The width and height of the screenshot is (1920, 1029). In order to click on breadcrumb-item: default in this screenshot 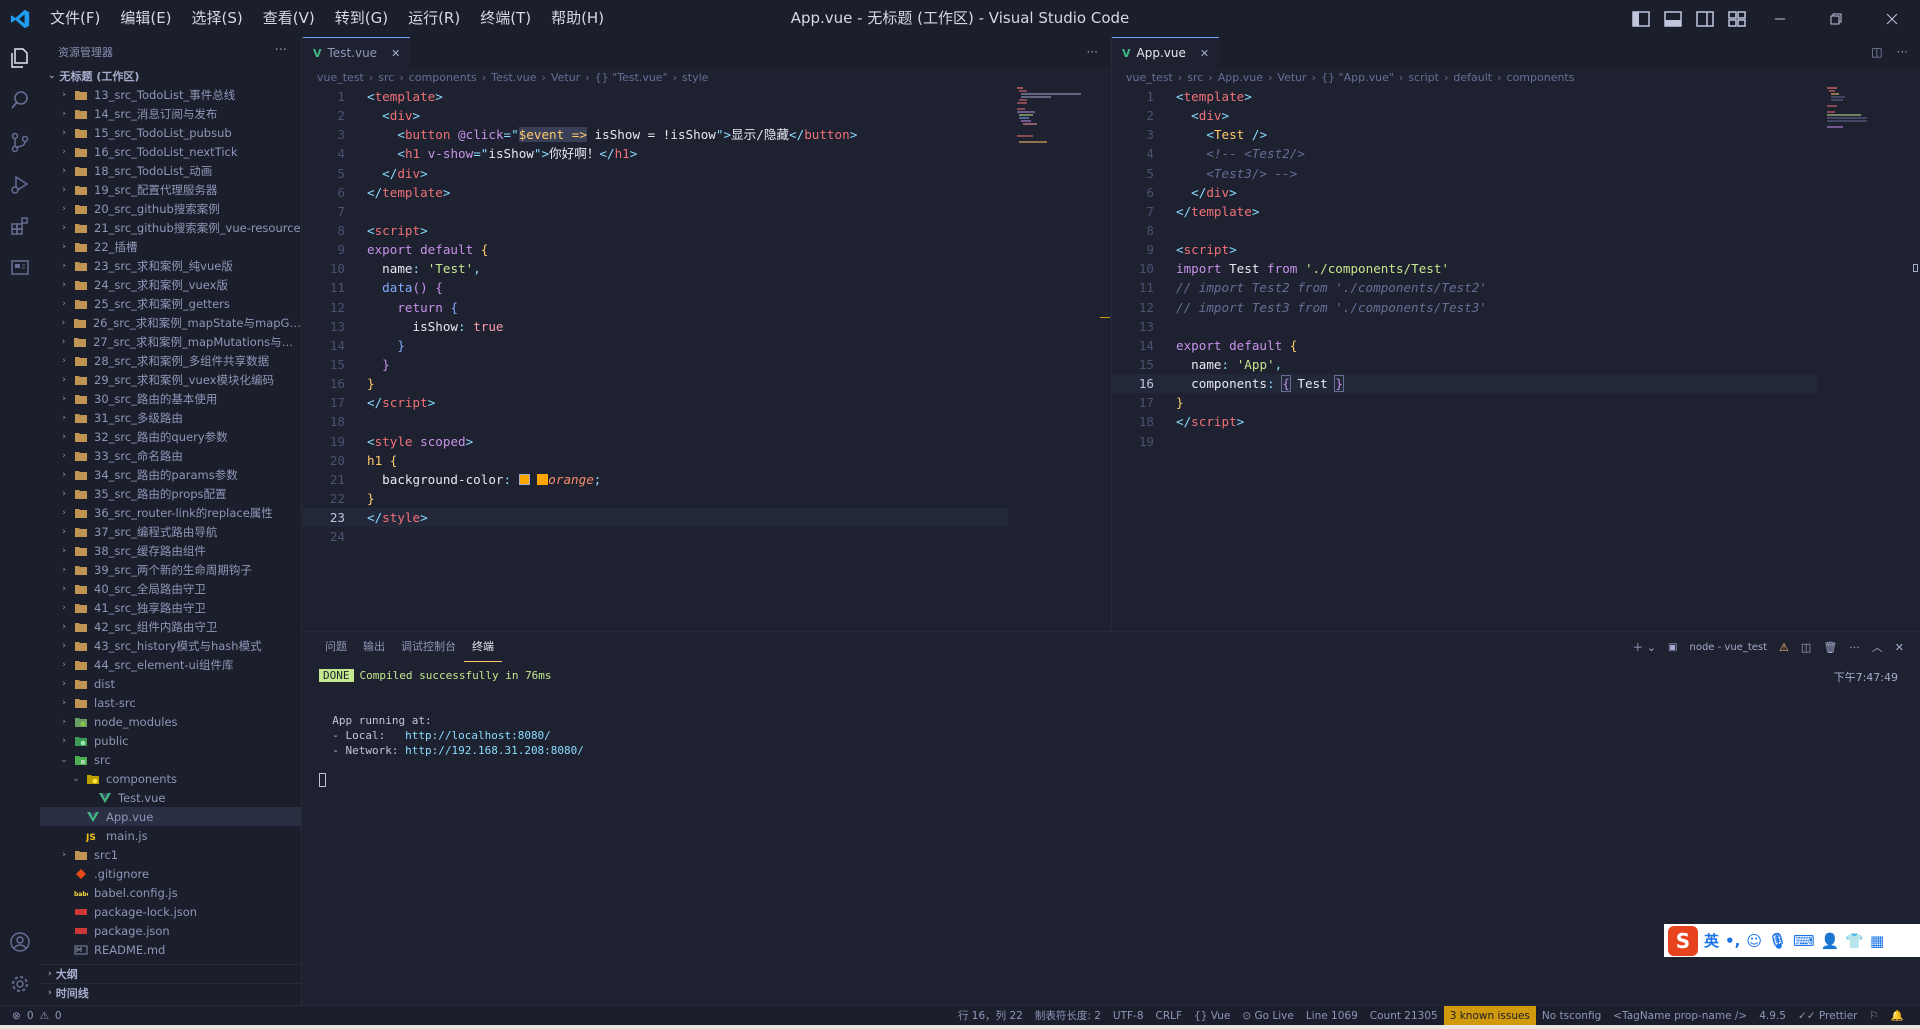, I will do `click(1472, 77)`.